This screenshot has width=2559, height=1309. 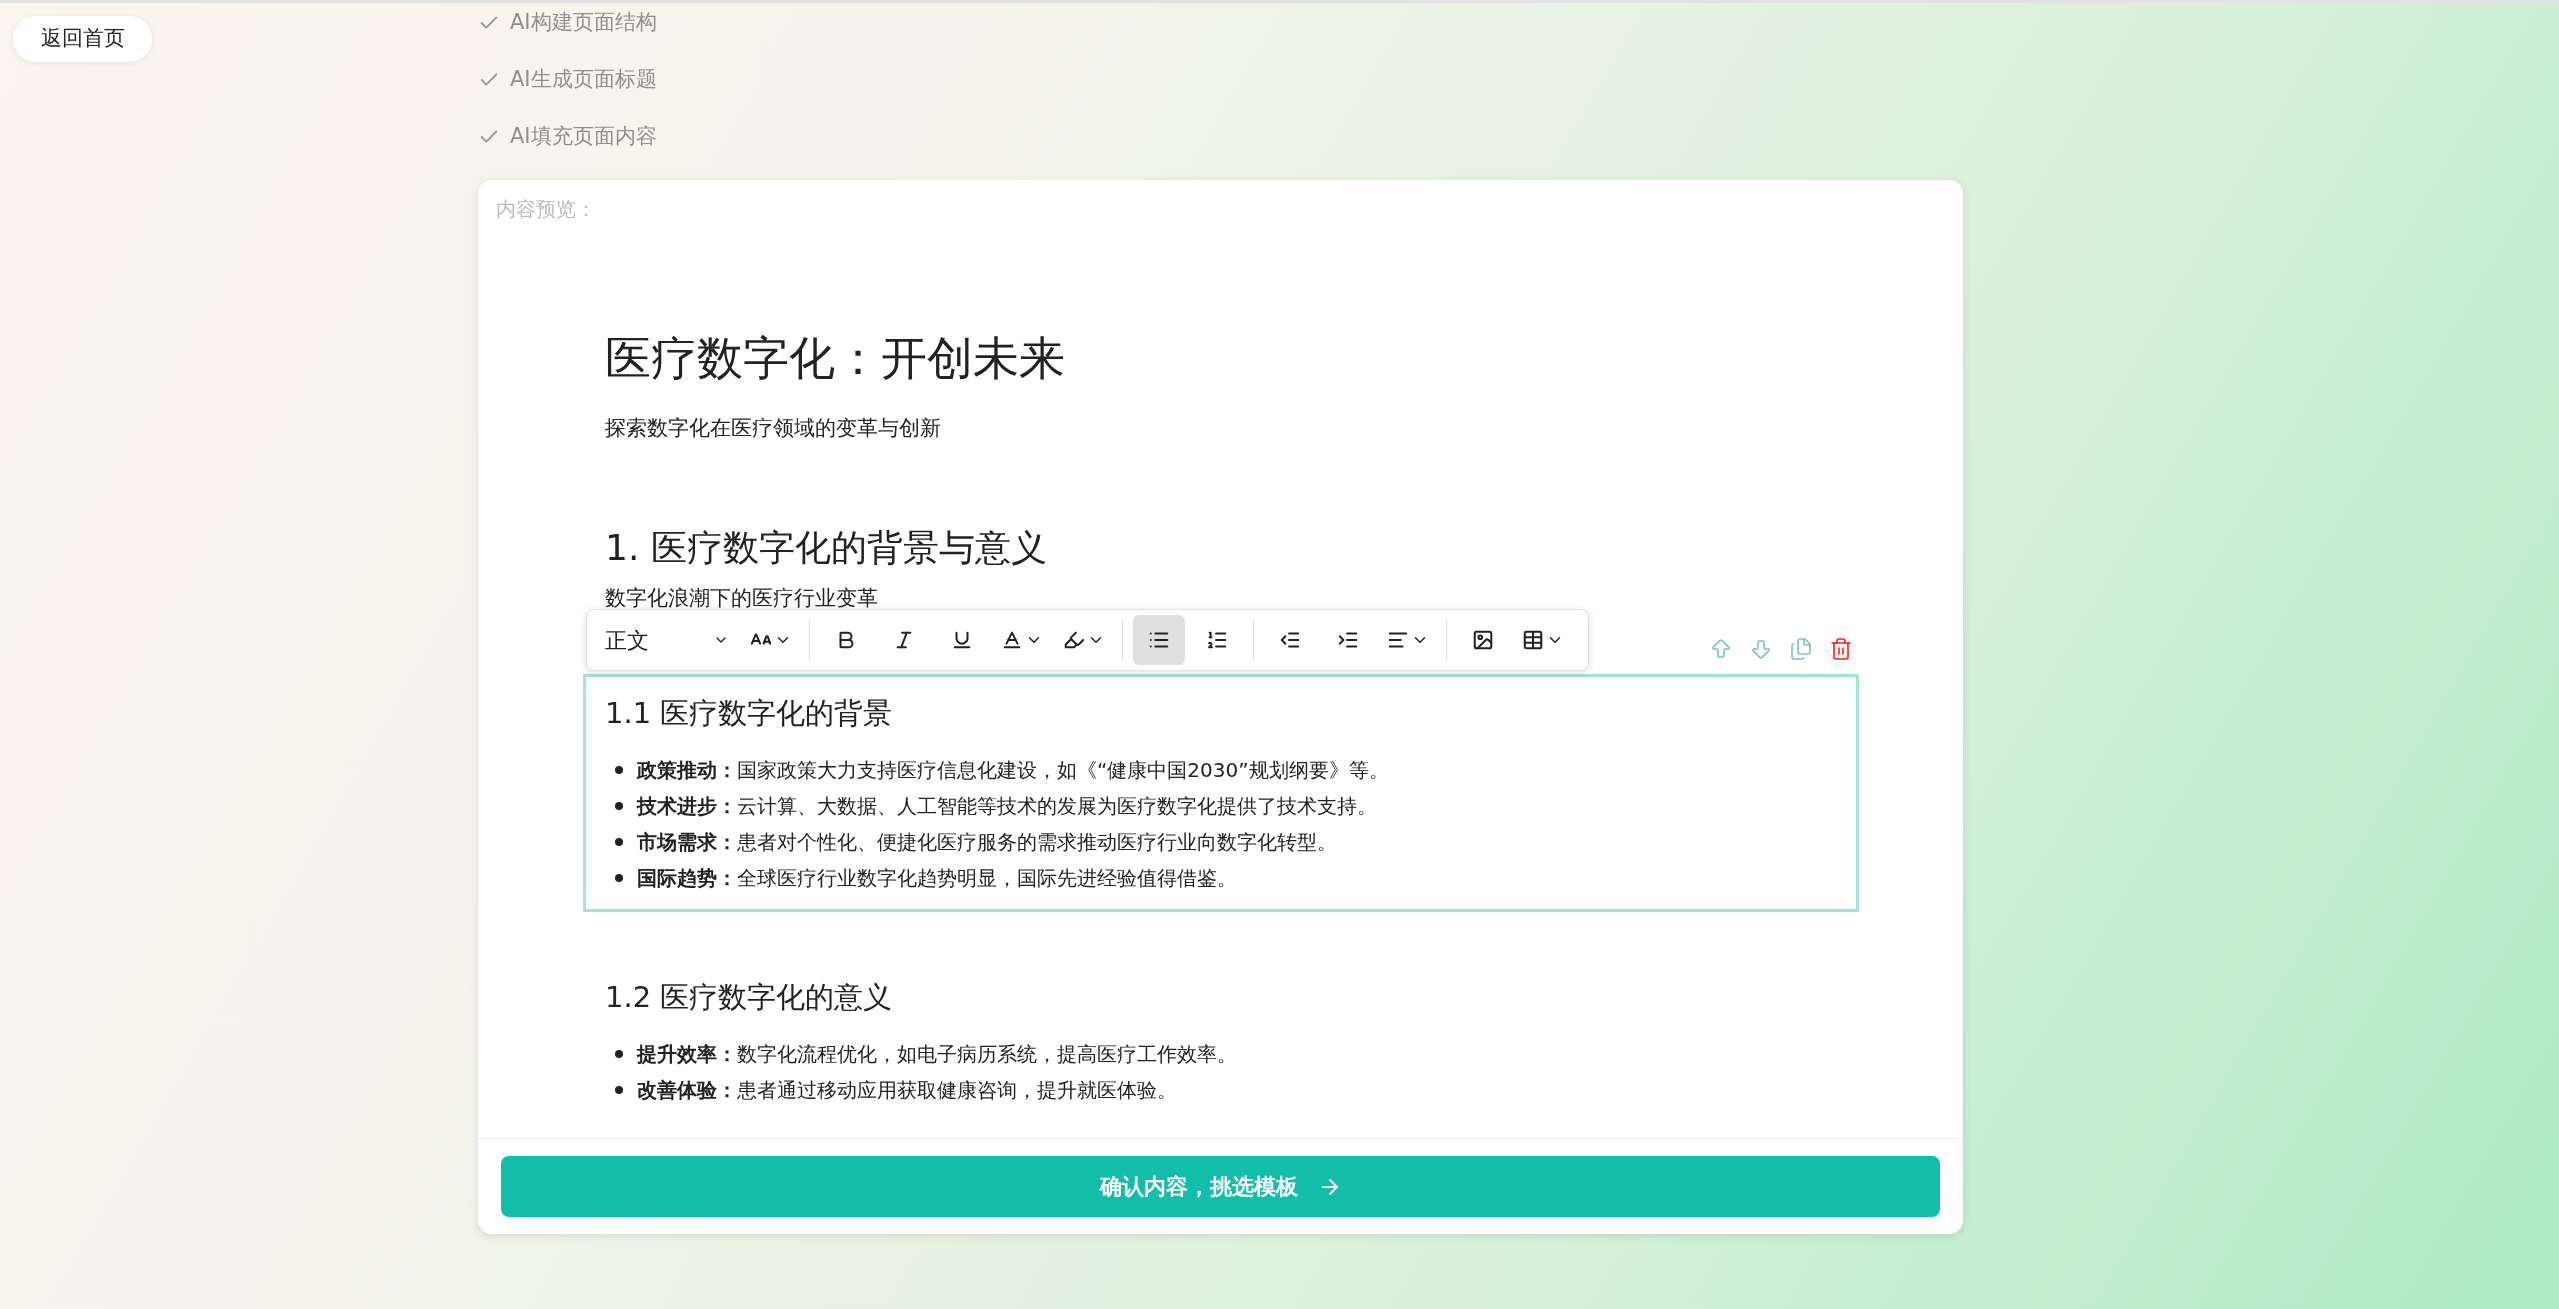 What do you see at coordinates (1483, 640) in the screenshot?
I see `image-icon` at bounding box center [1483, 640].